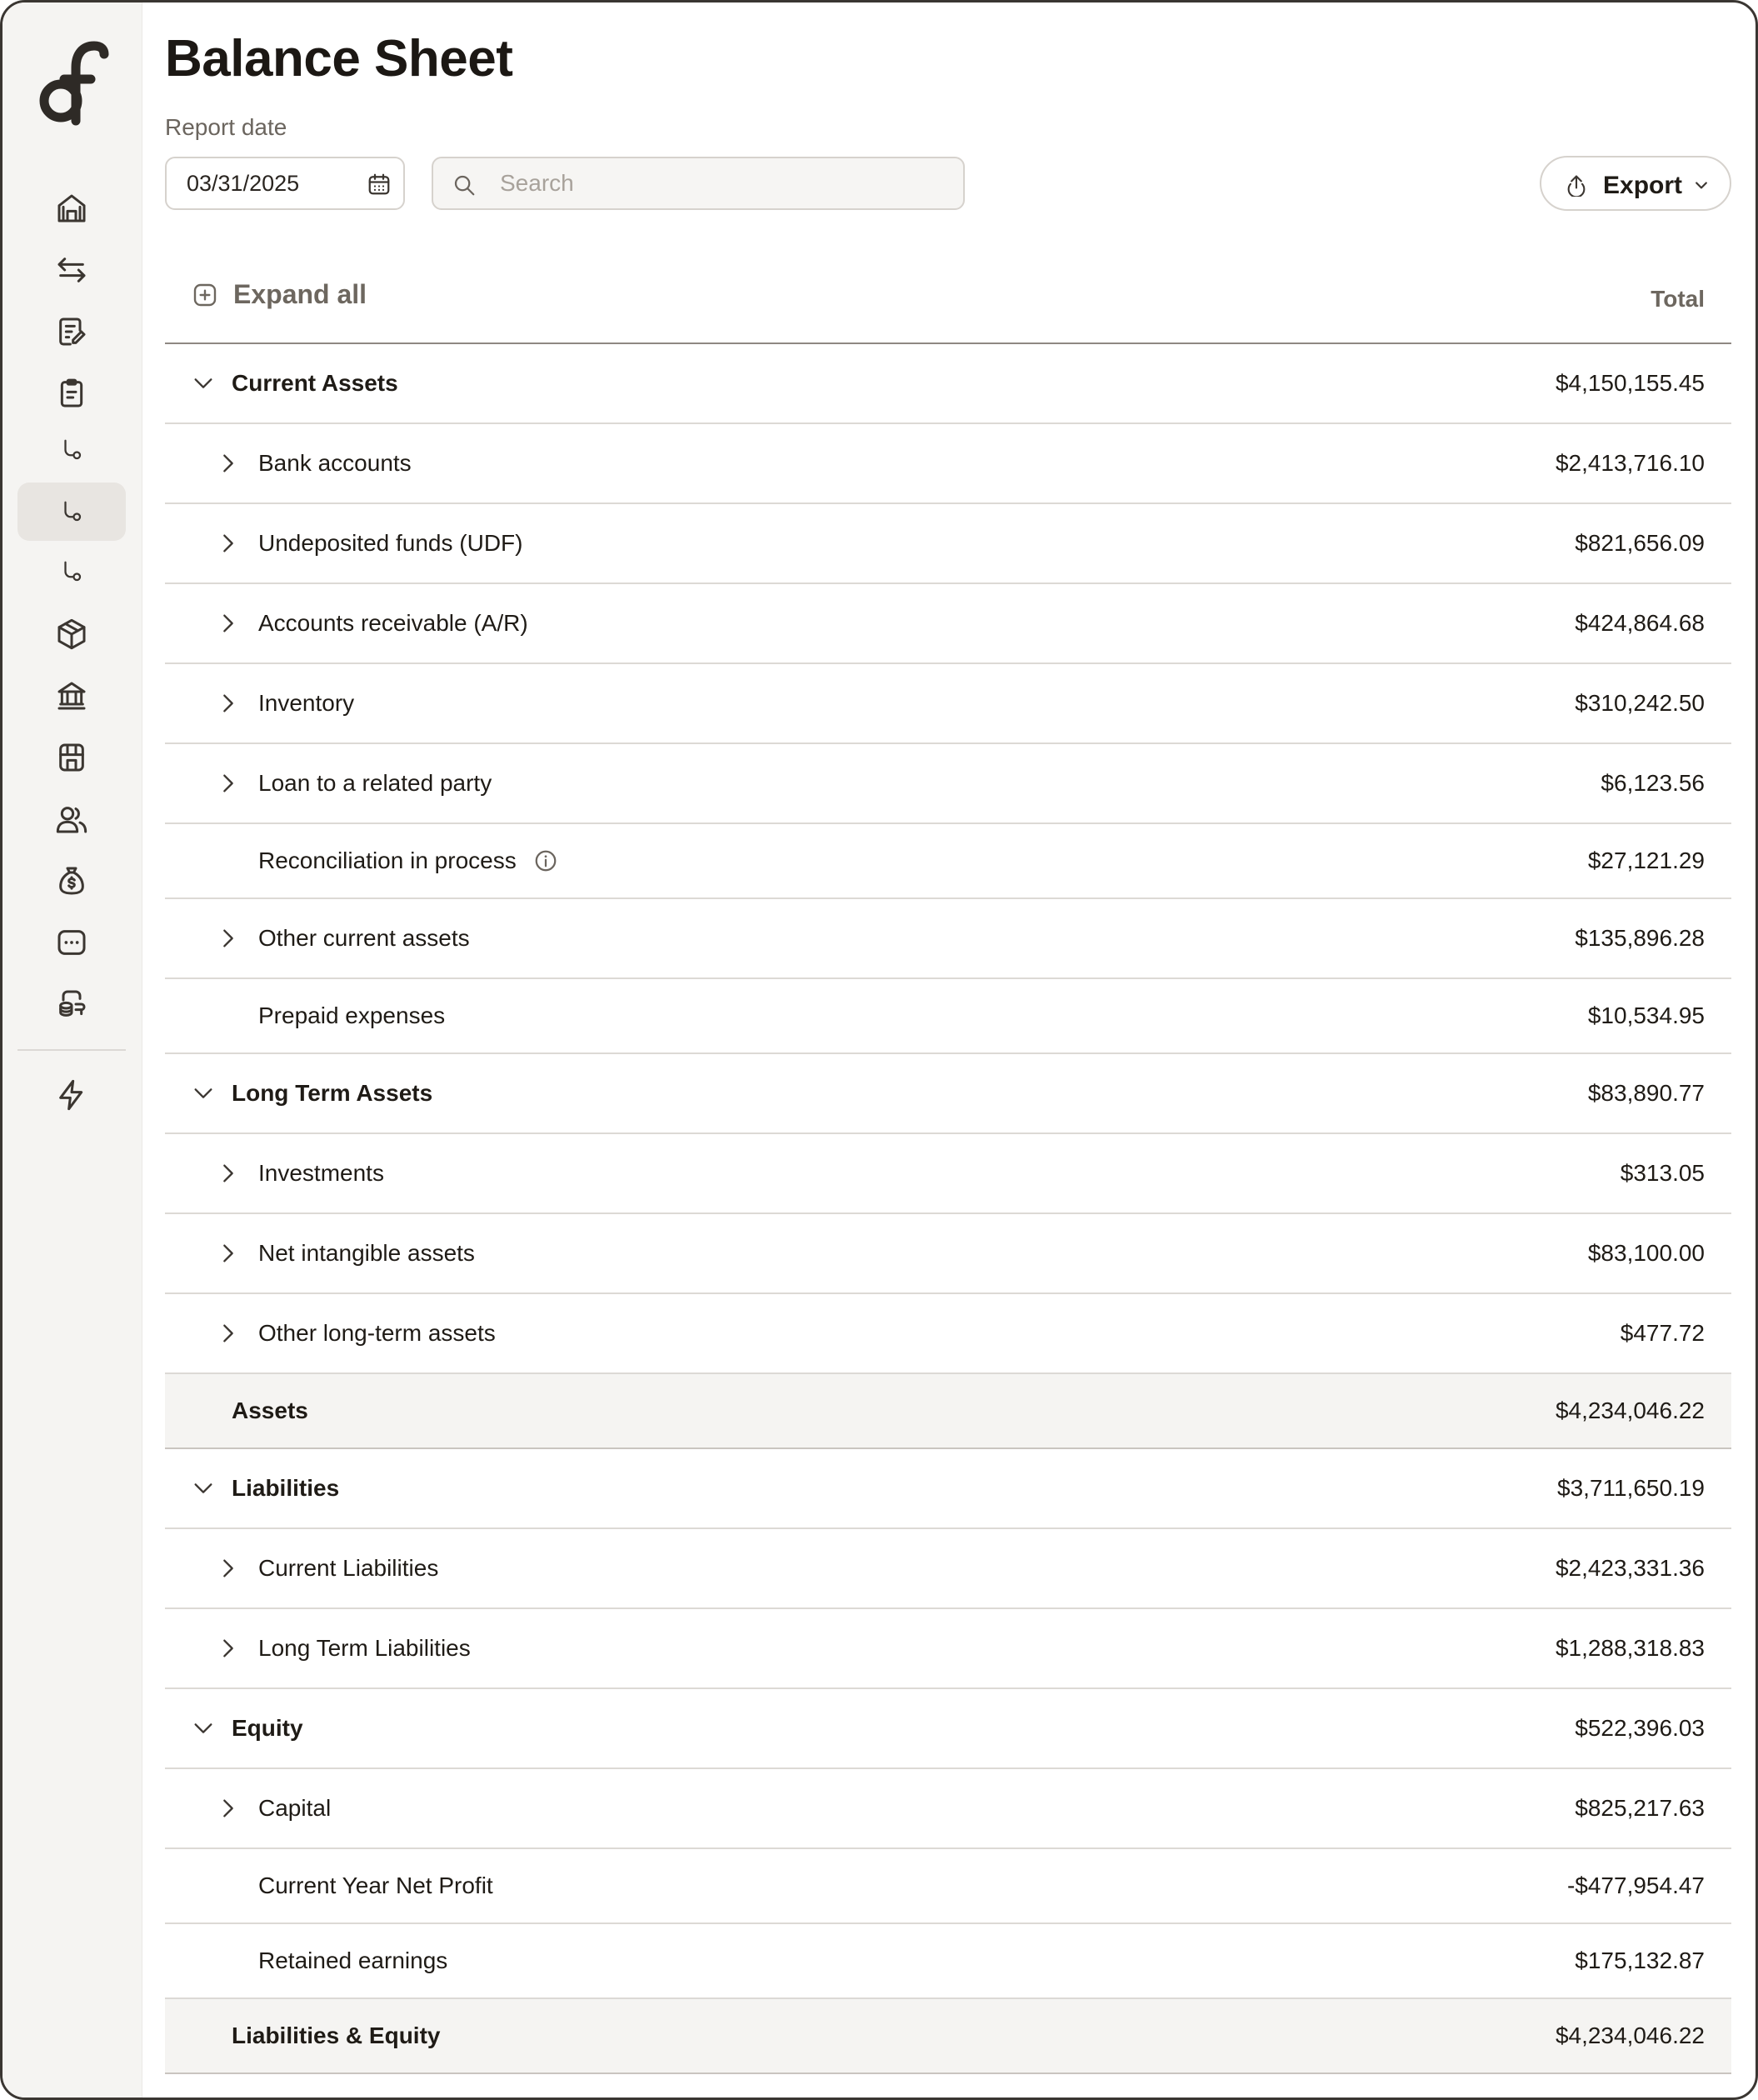 The image size is (1758, 2100). I want to click on account-row-accounts-receivable: Accounts receivable (A/R) $424,864.68, so click(948, 624).